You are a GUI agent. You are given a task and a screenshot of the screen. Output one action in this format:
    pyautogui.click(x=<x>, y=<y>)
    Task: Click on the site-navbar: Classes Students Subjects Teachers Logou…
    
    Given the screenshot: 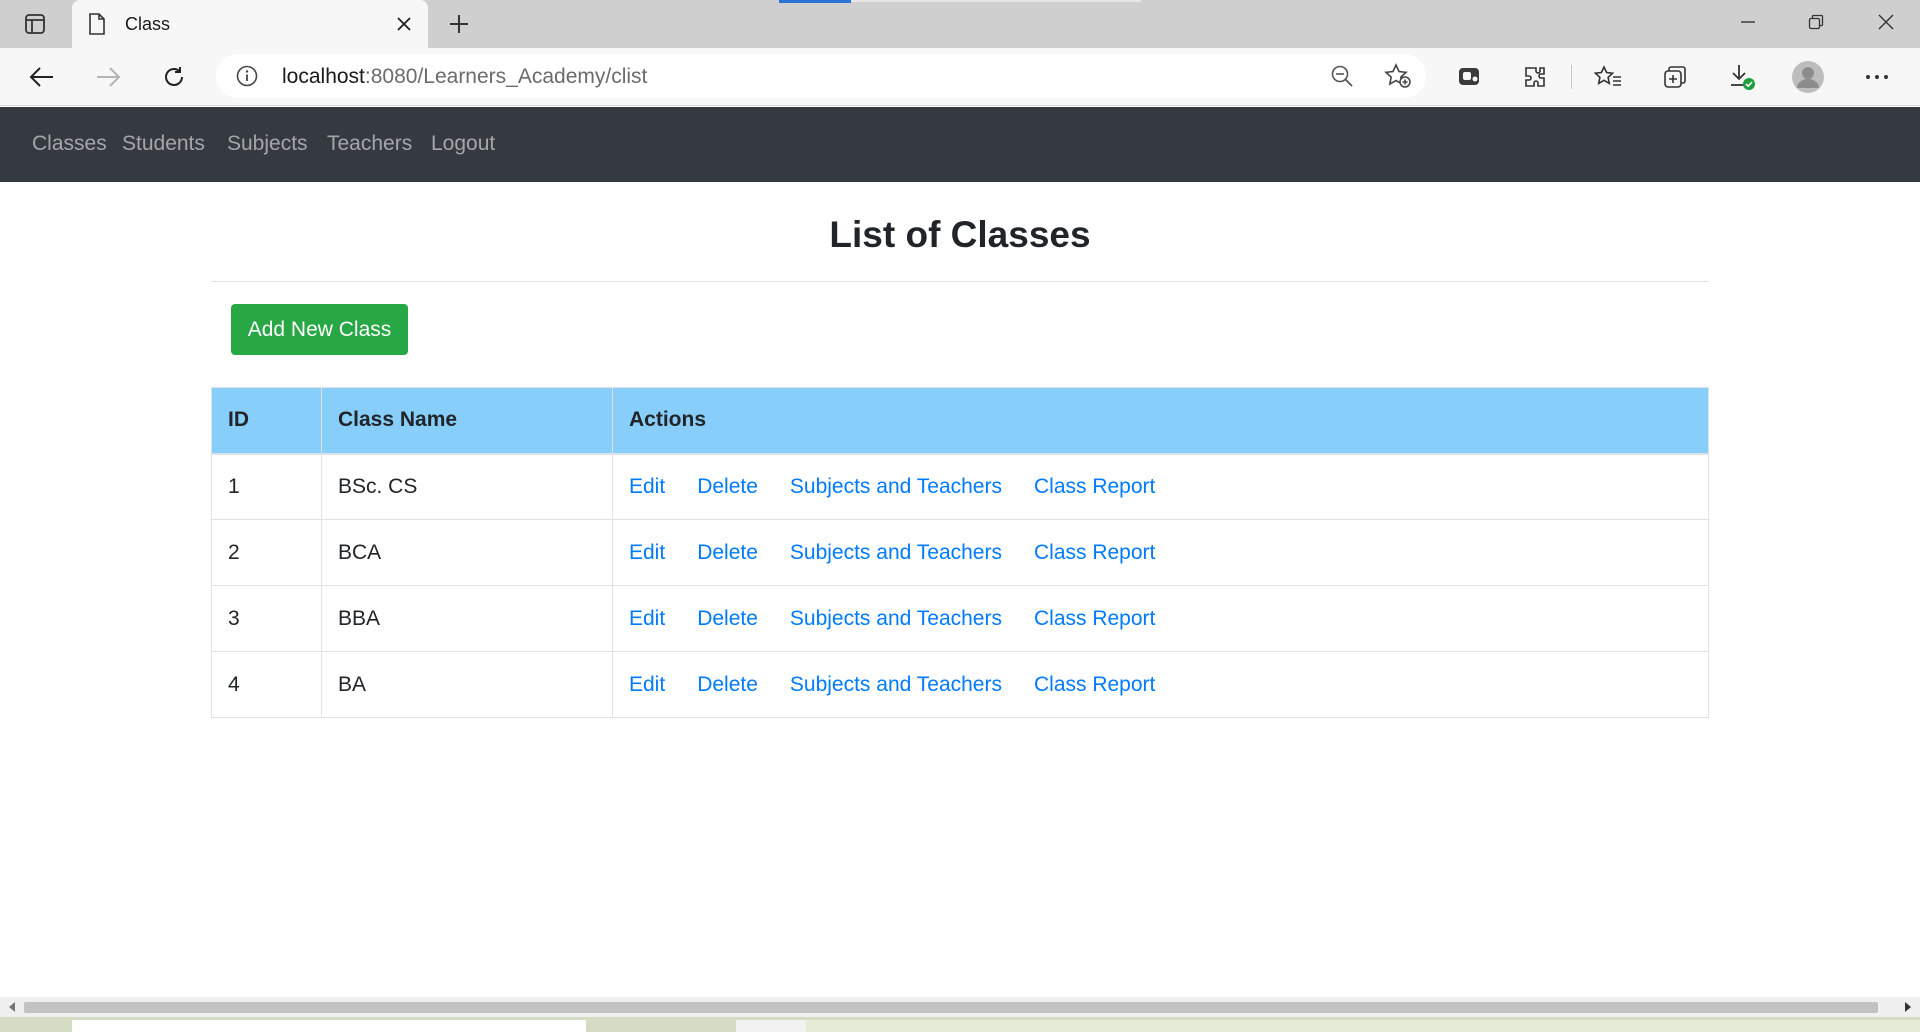 What is the action you would take?
    pyautogui.click(x=960, y=144)
    